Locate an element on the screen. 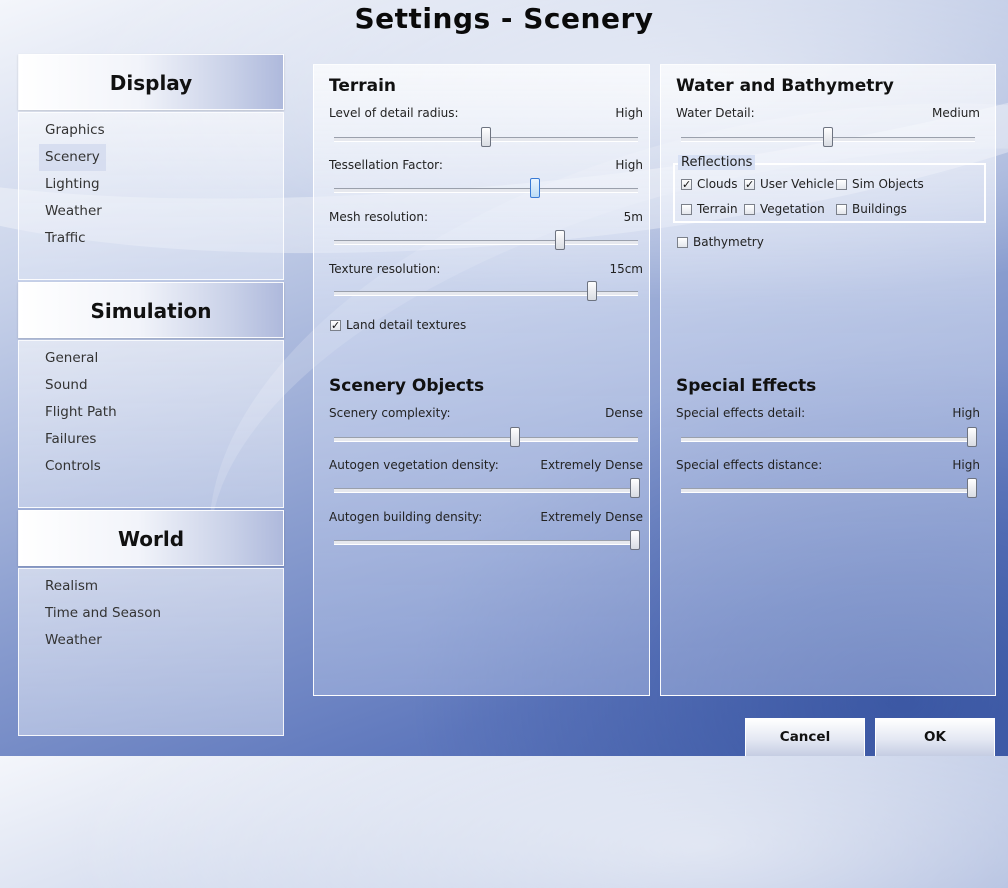  nav-header-simulation: Simulation is located at coordinates (151, 310).